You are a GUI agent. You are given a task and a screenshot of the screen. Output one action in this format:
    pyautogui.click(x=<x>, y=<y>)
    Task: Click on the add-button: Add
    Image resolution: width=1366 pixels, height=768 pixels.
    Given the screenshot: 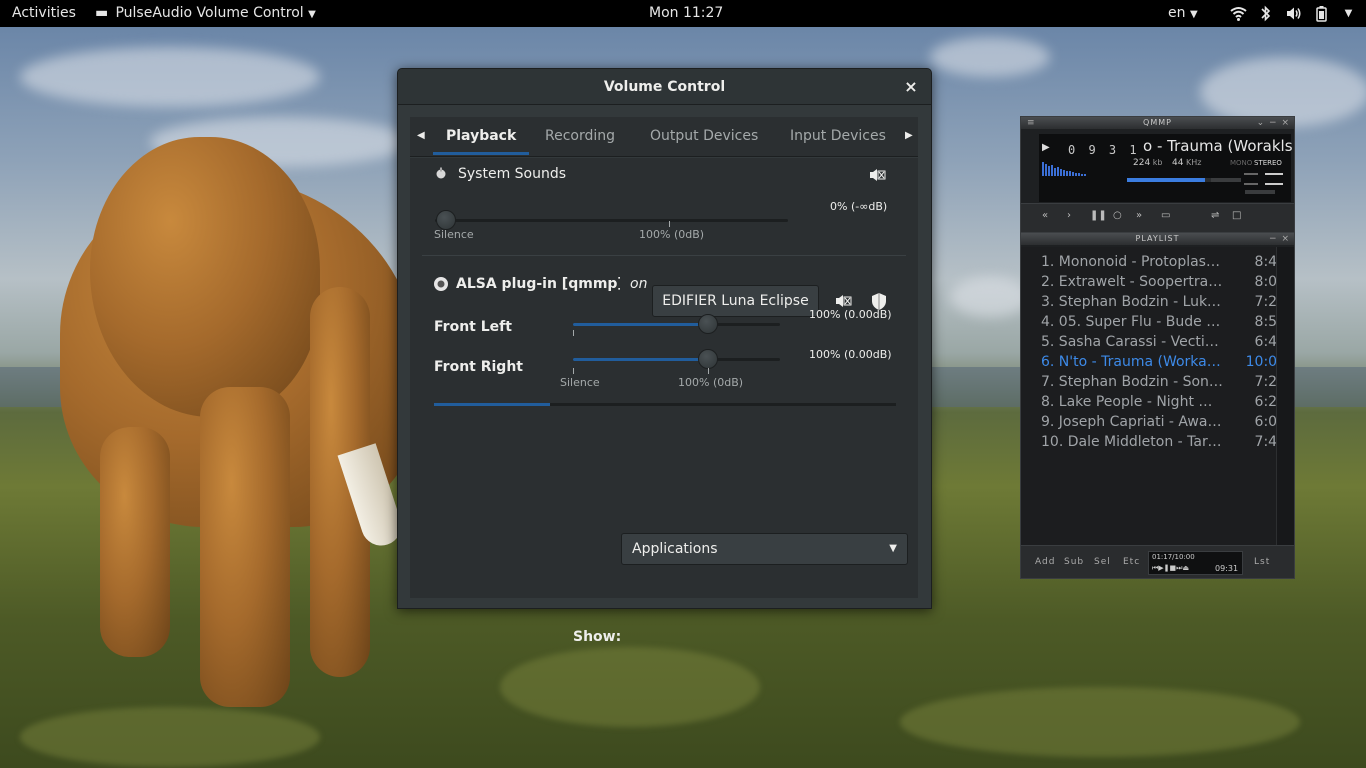 What is the action you would take?
    pyautogui.click(x=1045, y=562)
    